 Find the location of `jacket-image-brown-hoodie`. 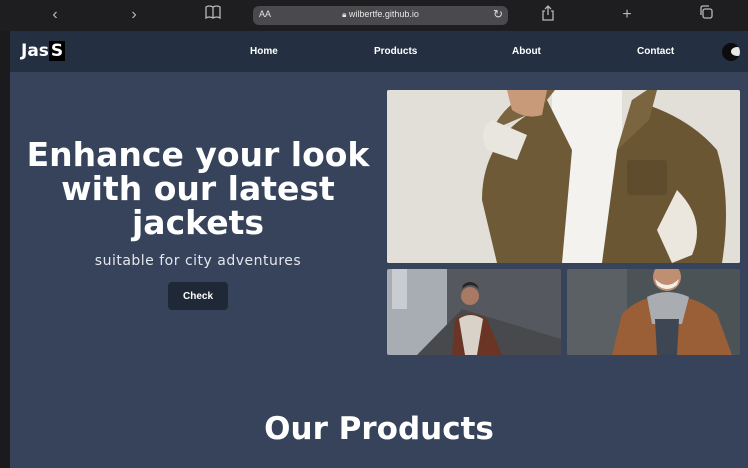

jacket-image-brown-hoodie is located at coordinates (653, 312).